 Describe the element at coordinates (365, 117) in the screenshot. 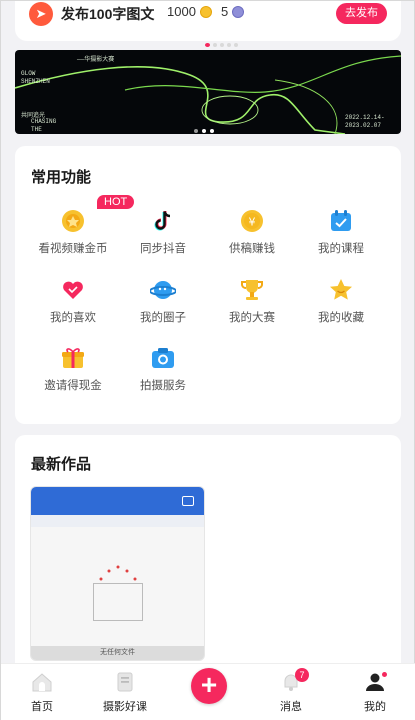

I see `banner-text: 2022.12.14-` at that location.